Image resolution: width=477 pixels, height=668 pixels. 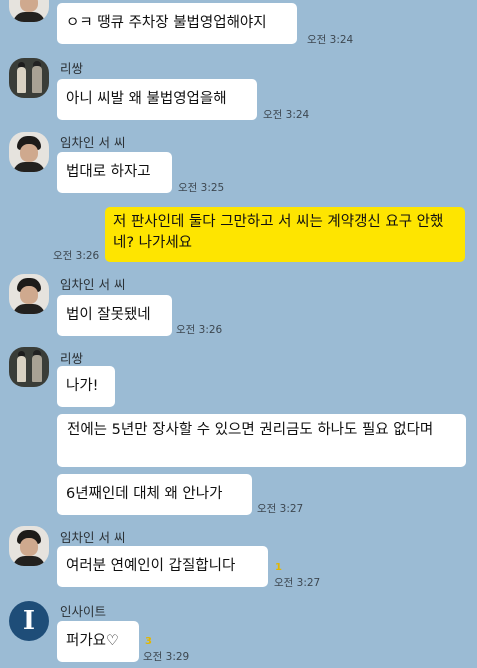 I want to click on message-text: 여러분 연예인이 갑질합니다, so click(x=151, y=566).